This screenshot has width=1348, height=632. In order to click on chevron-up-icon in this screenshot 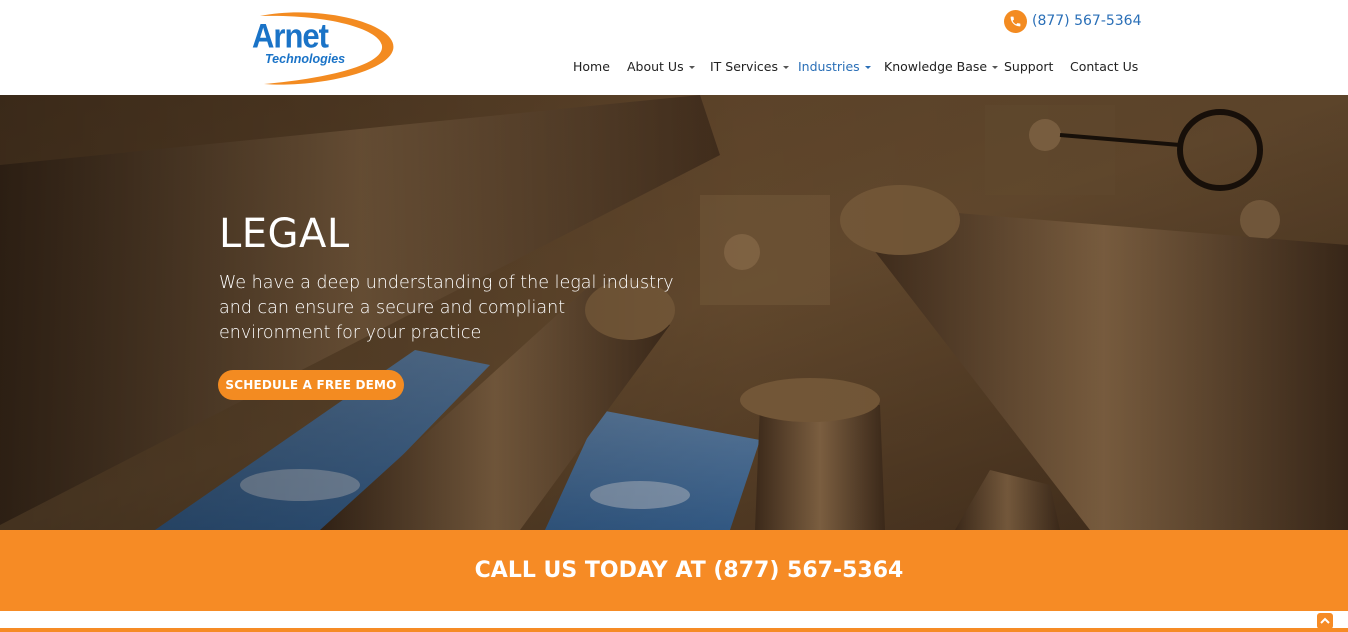, I will do `click(1325, 620)`.